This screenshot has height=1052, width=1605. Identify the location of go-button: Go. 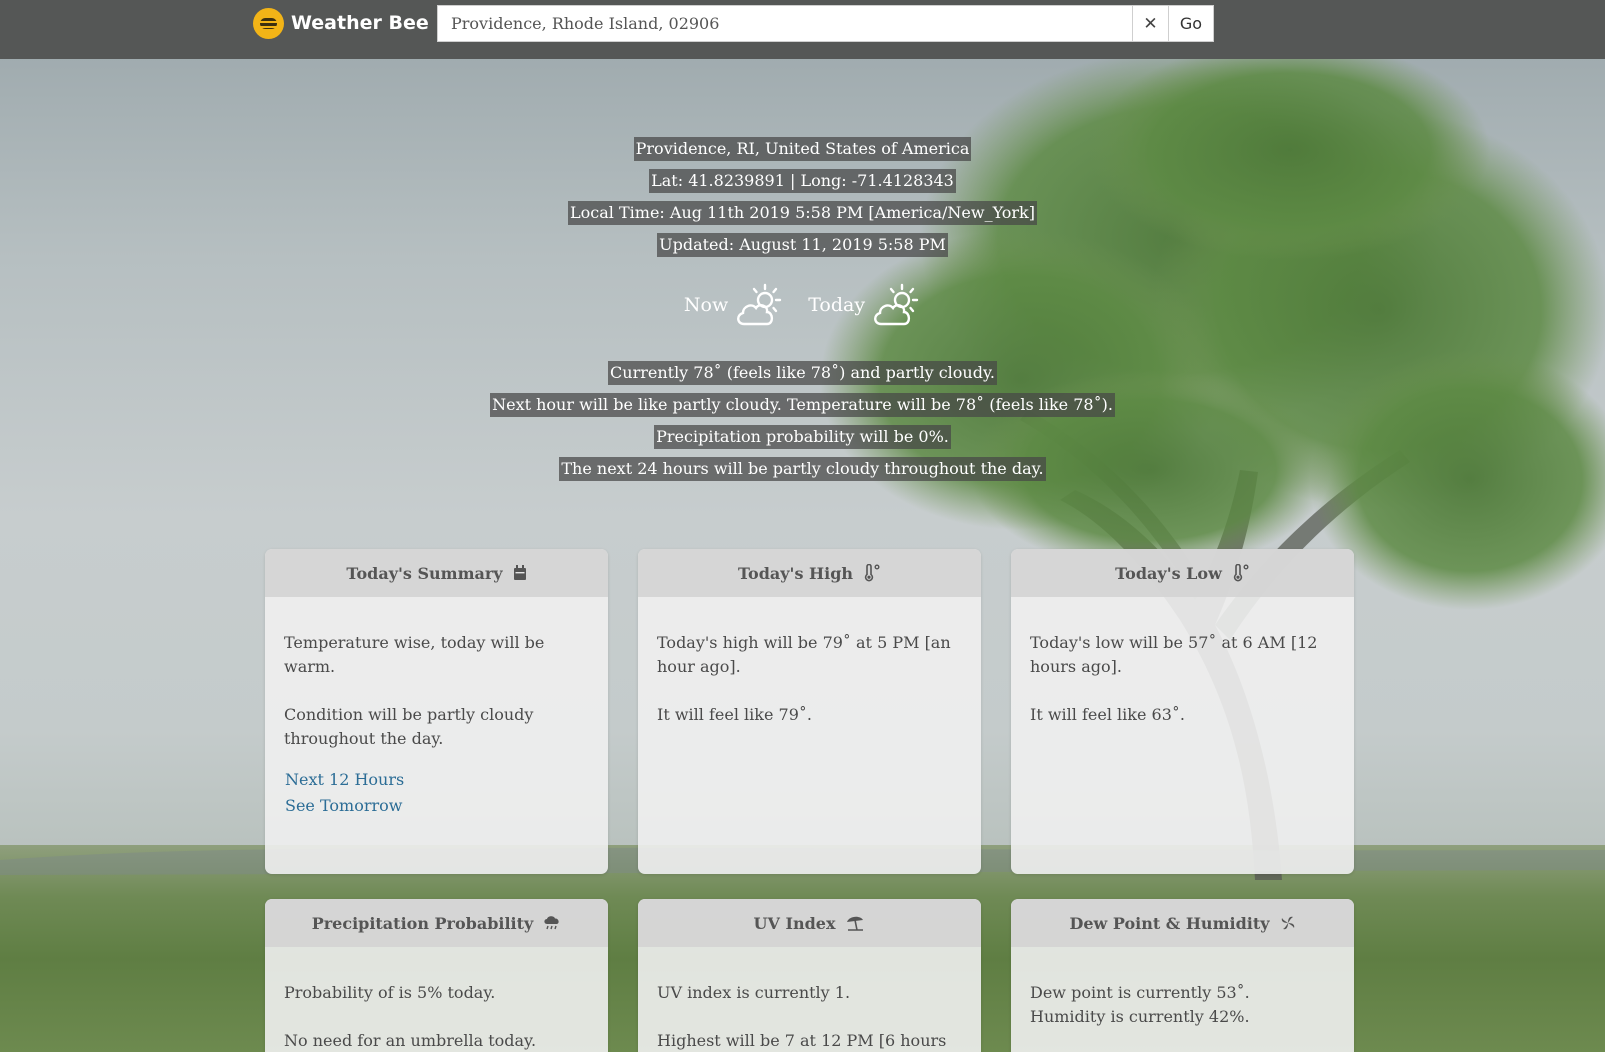
(1190, 23).